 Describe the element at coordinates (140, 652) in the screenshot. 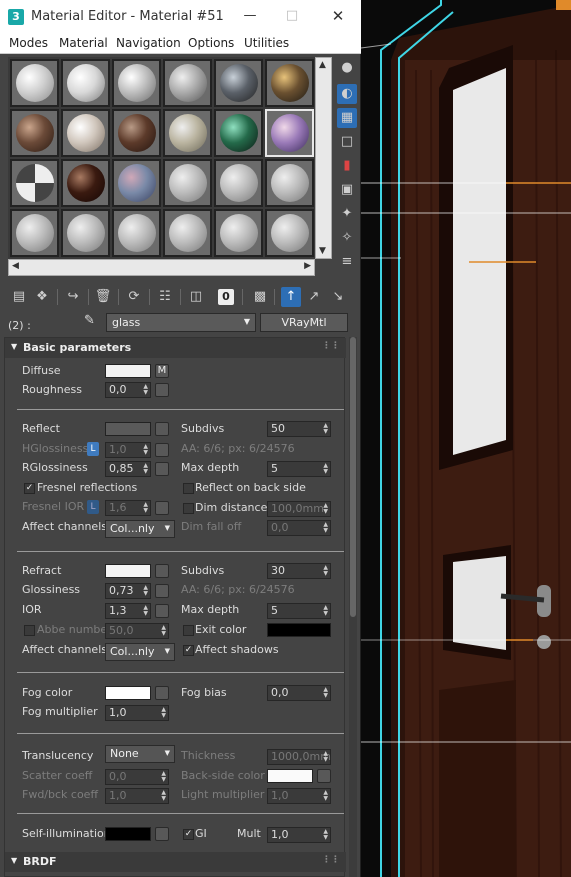

I see `refract-affect-channels-dropdown: Col...nly ▼` at that location.